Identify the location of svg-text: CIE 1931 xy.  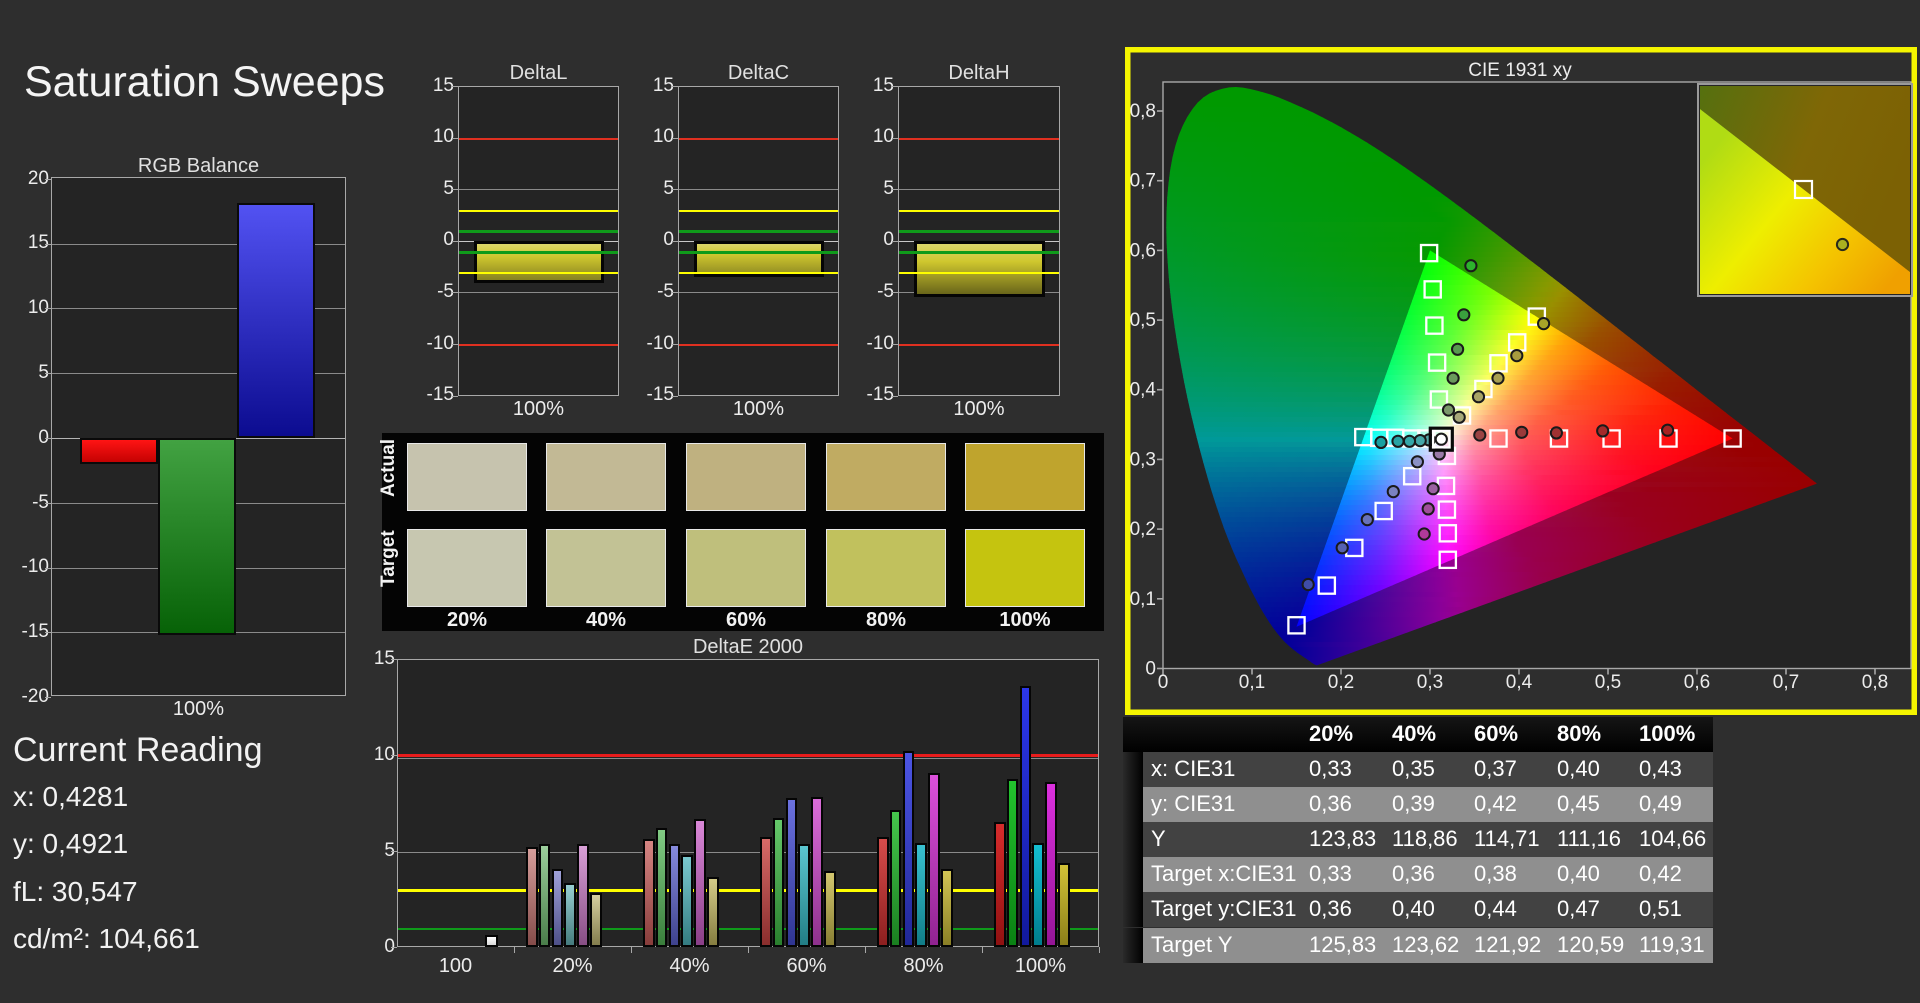
(1520, 70).